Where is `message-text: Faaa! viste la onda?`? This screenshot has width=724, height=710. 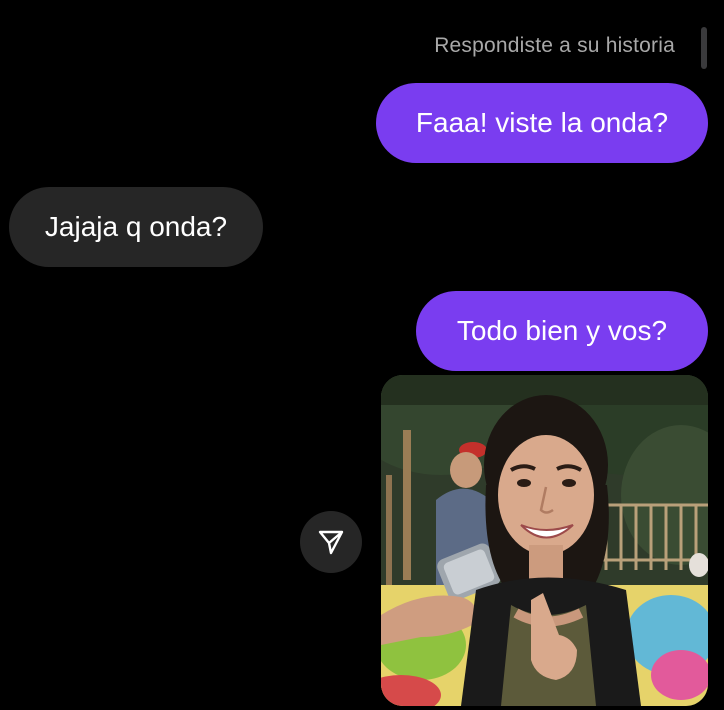 message-text: Faaa! viste la onda? is located at coordinates (542, 122).